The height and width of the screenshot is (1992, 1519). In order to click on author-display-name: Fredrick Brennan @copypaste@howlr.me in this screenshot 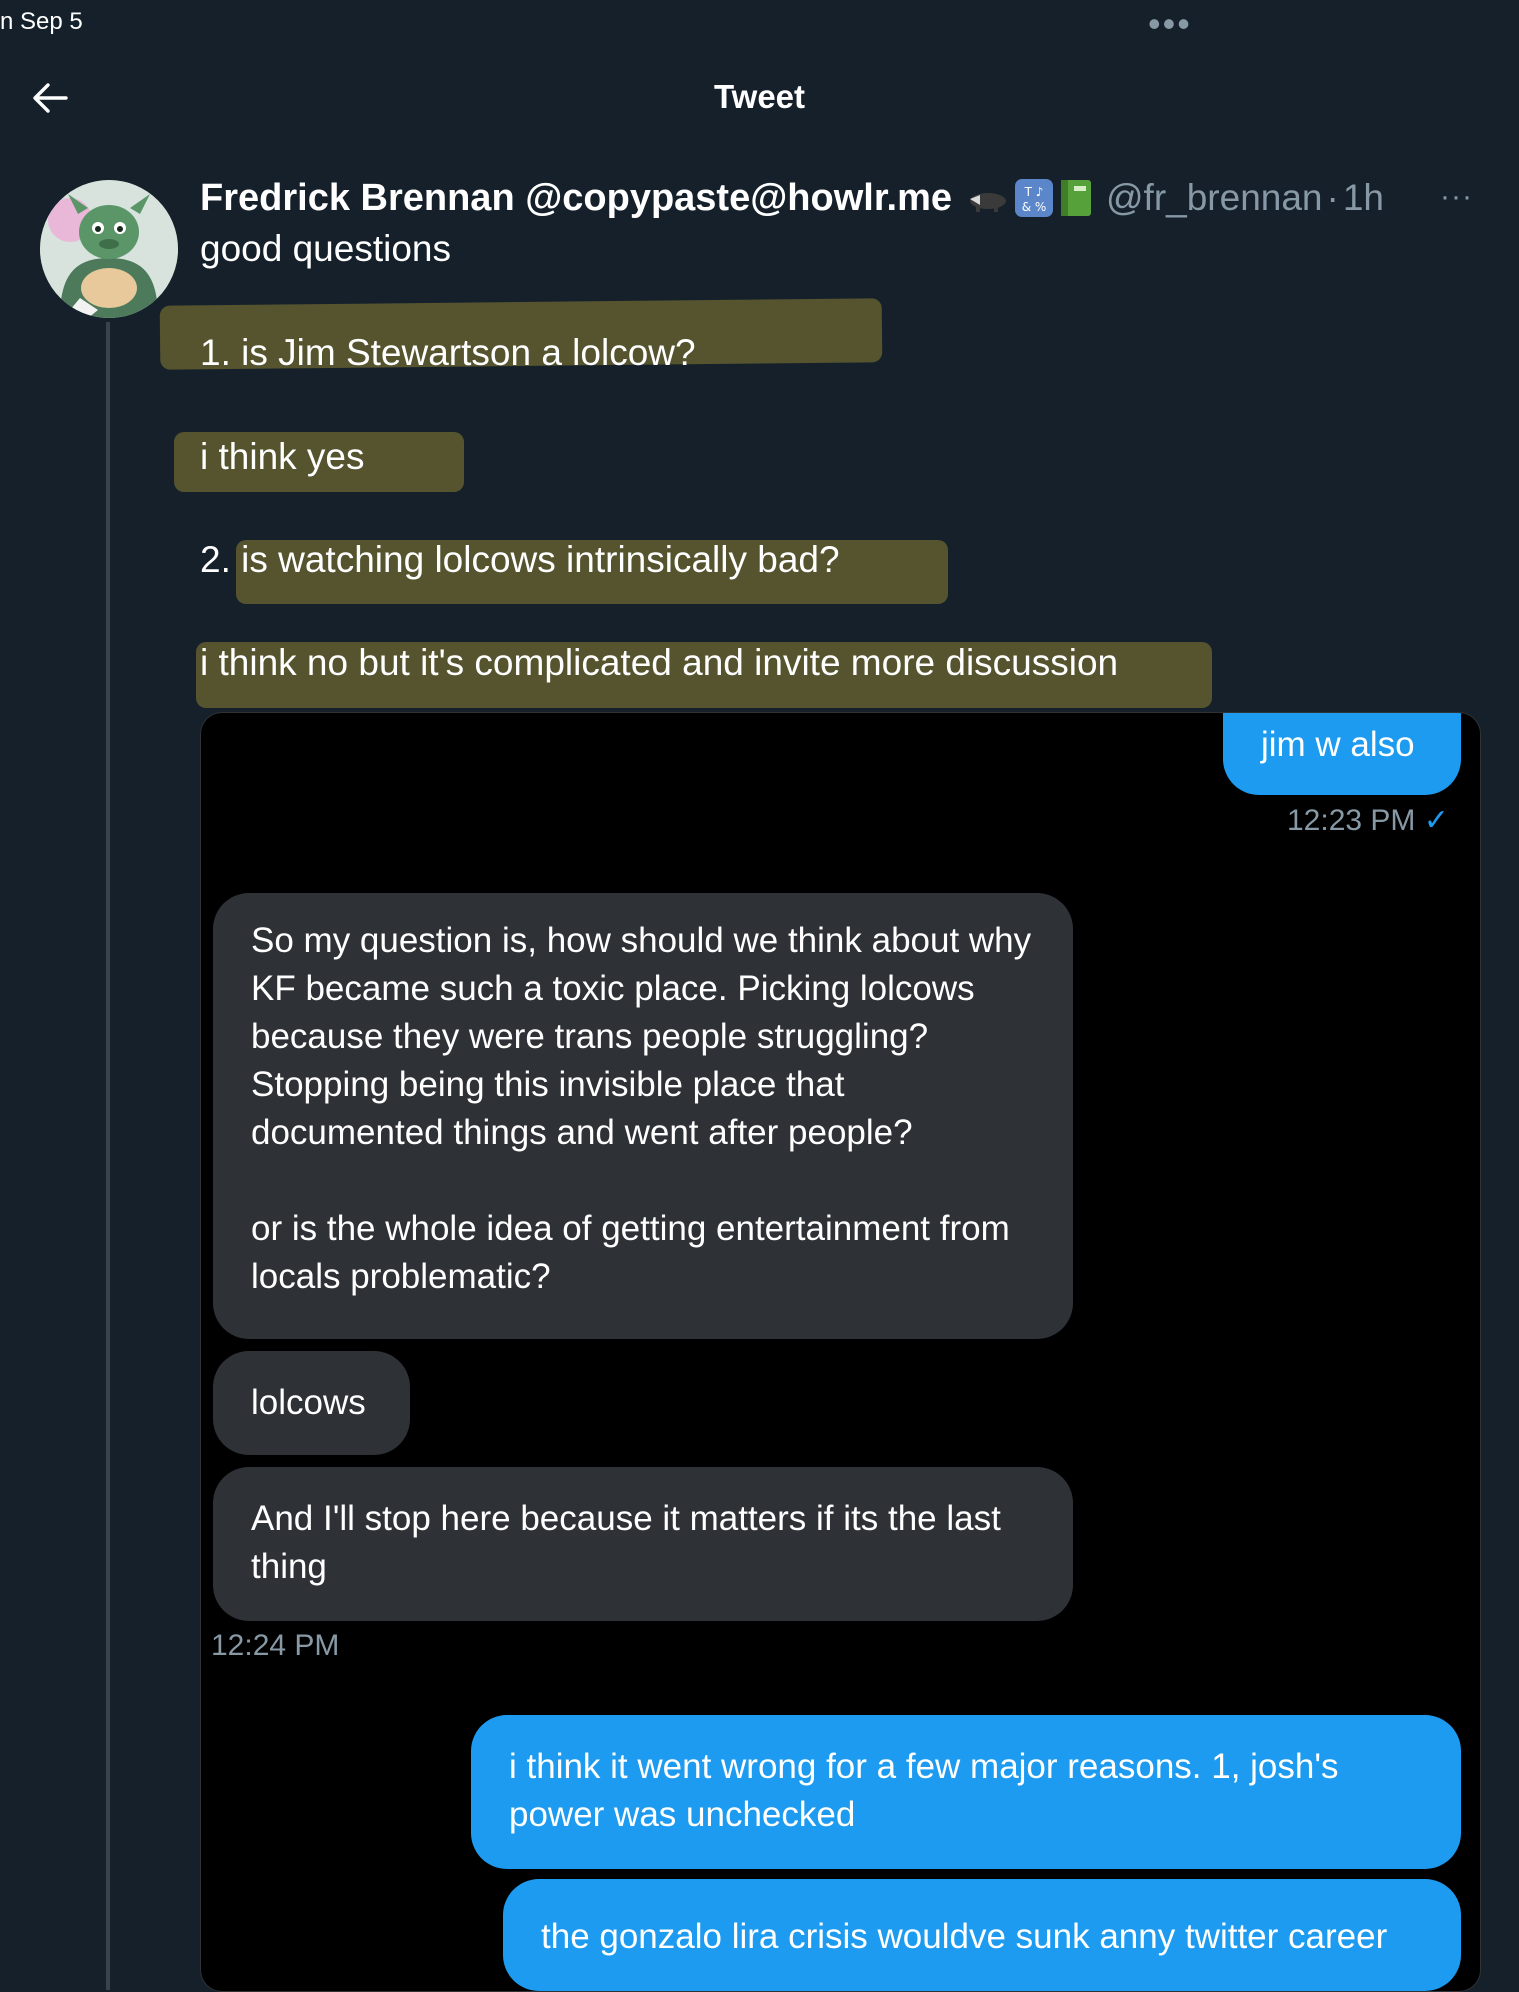, I will do `click(576, 198)`.